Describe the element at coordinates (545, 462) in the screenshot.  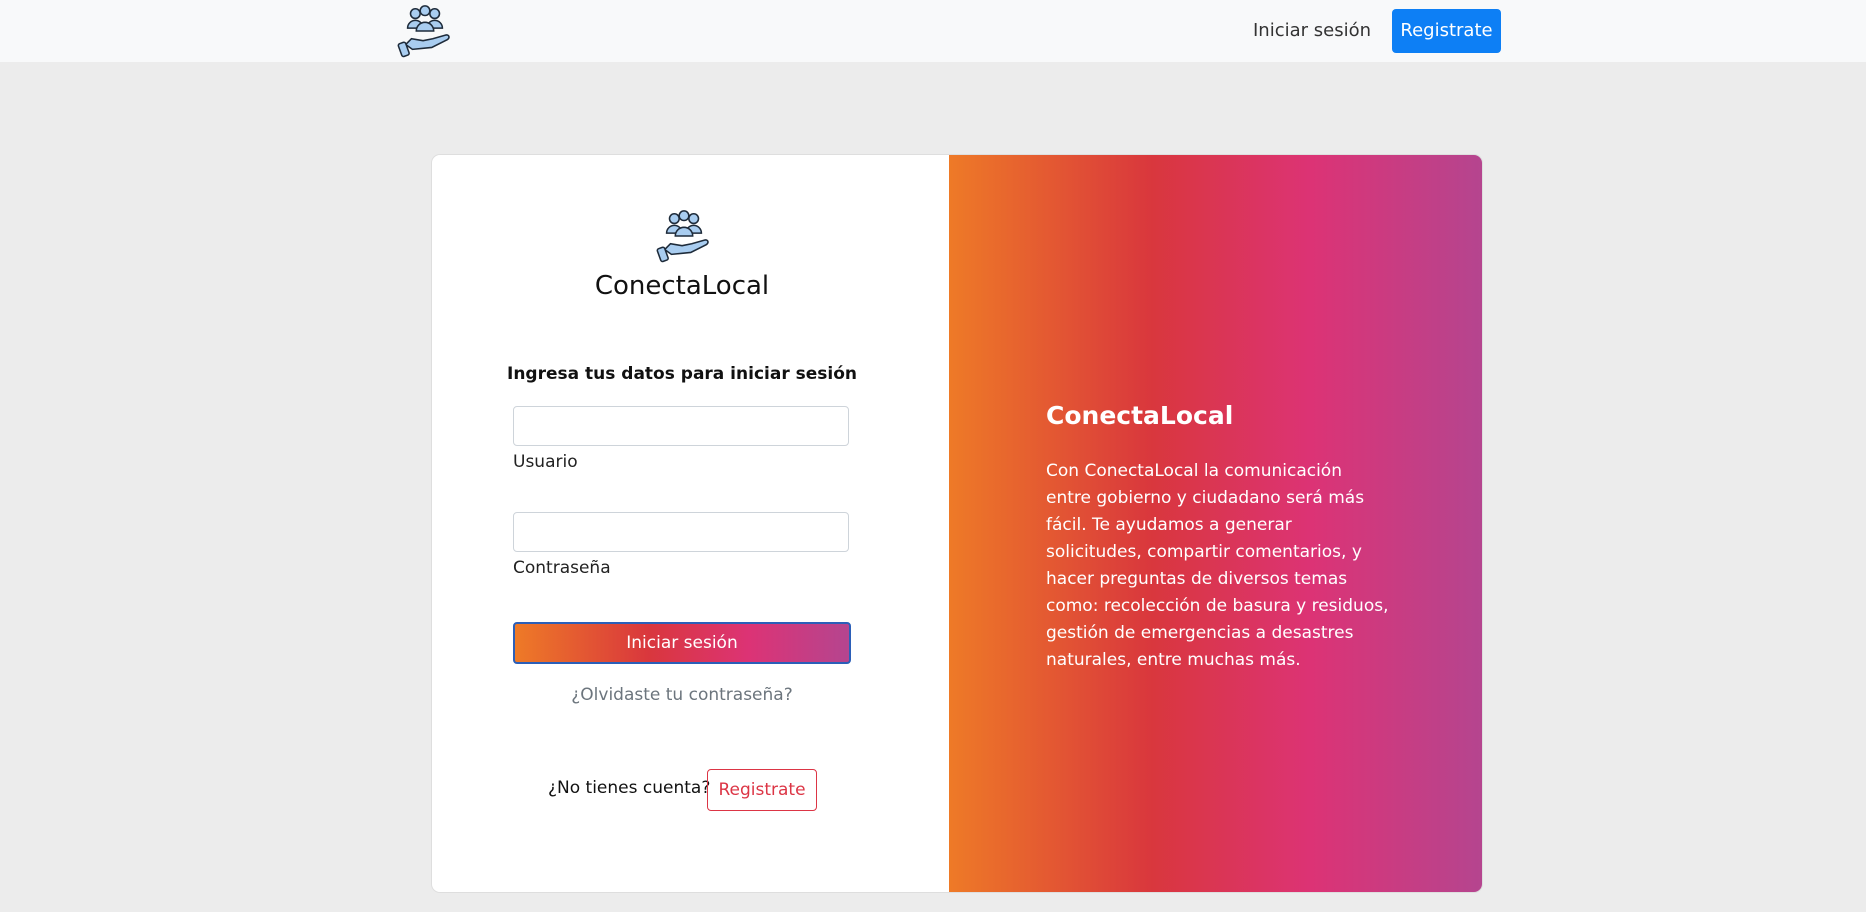
I see `username-label: Usuario` at that location.